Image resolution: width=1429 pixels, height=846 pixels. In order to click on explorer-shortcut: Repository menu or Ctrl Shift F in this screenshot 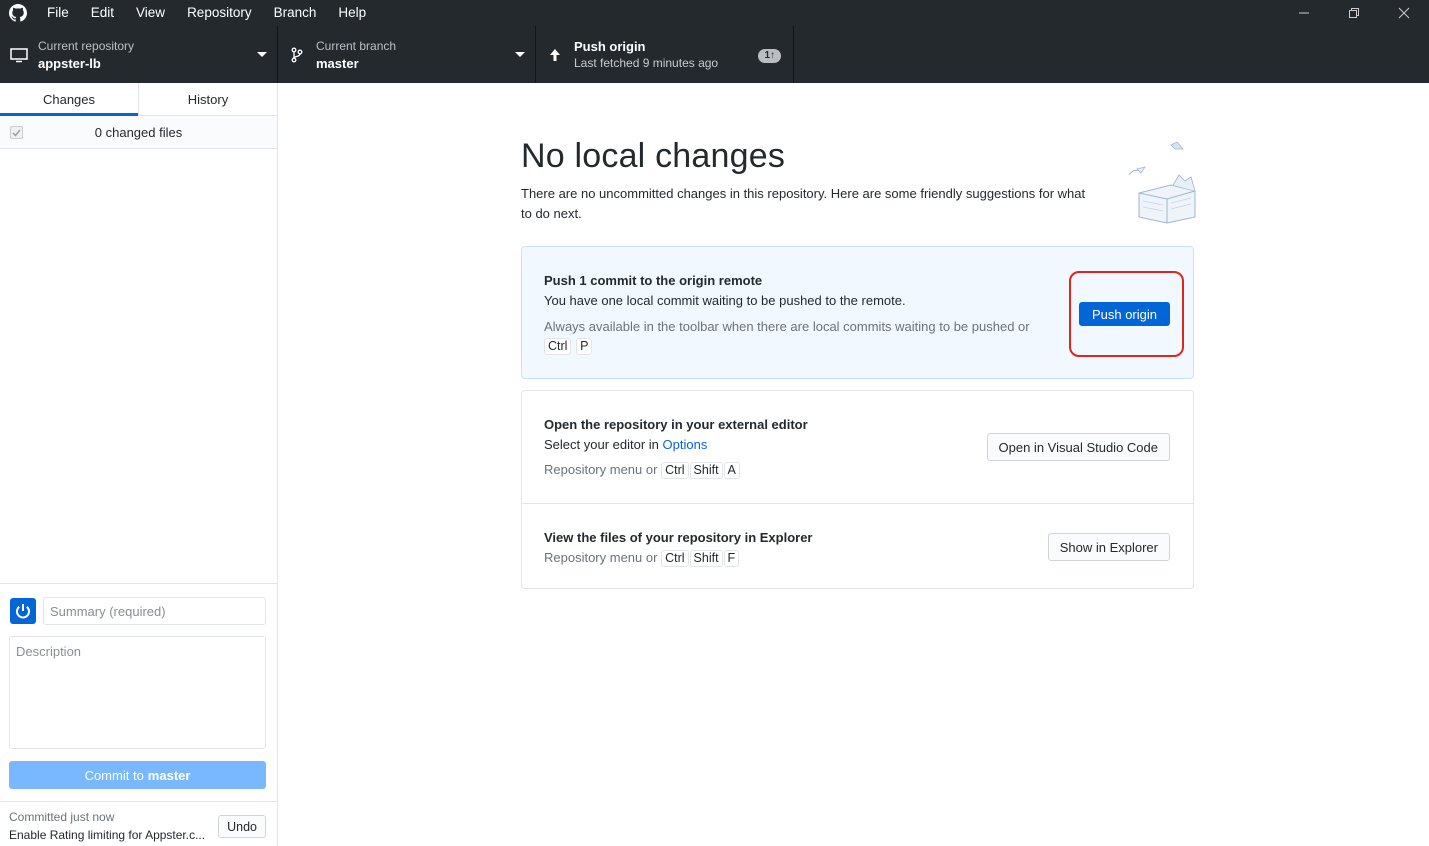, I will do `click(642, 558)`.